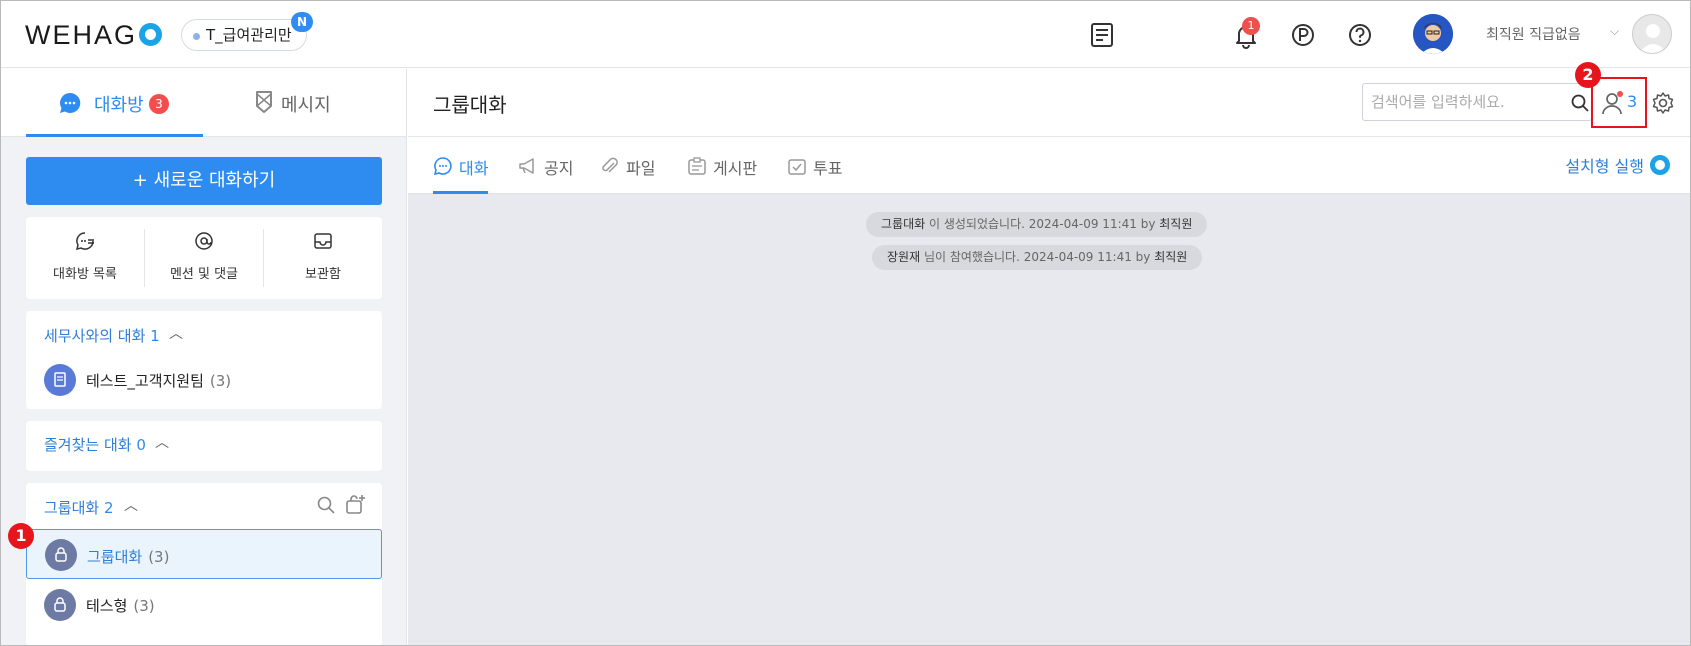  Describe the element at coordinates (828, 168) in the screenshot. I see `tab-vote-label: 투표` at that location.